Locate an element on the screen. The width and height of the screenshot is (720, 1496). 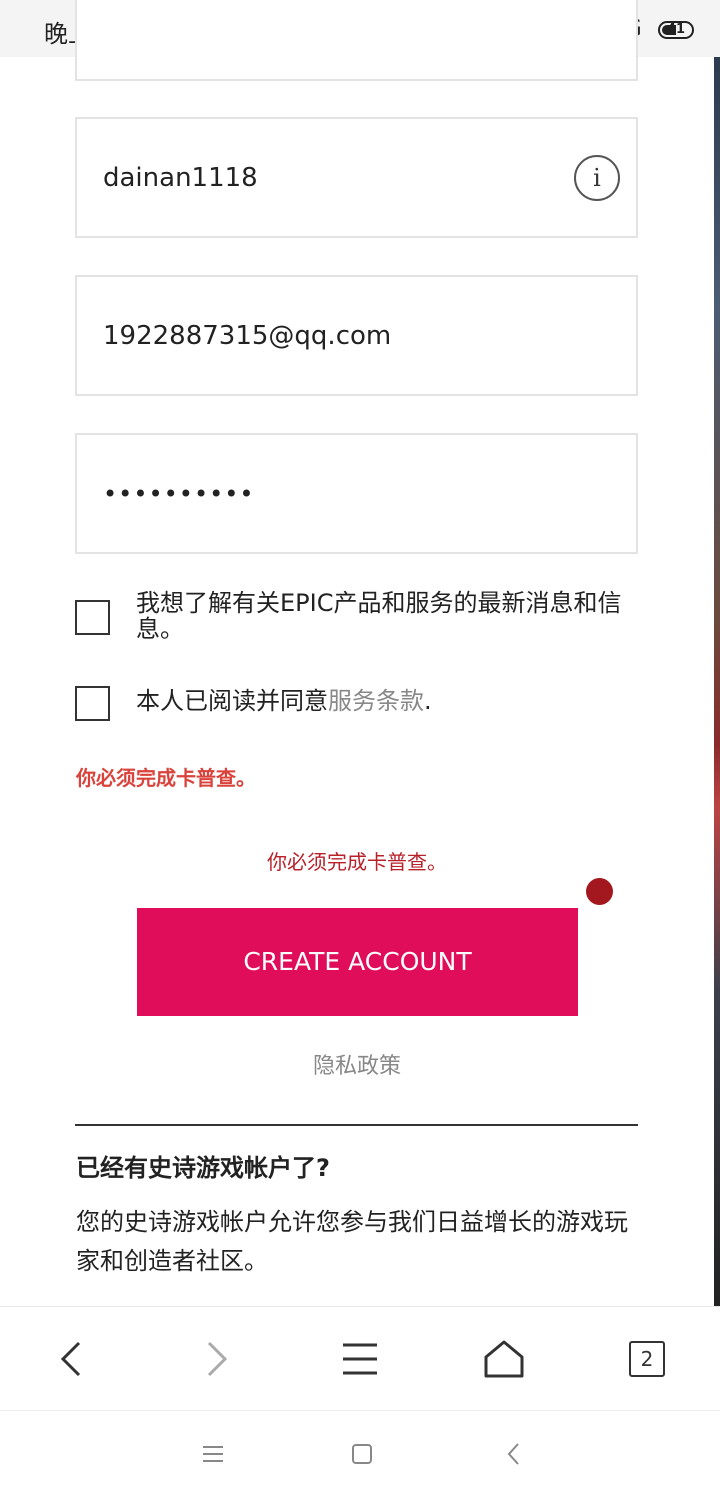
back-icon is located at coordinates (72, 1359).